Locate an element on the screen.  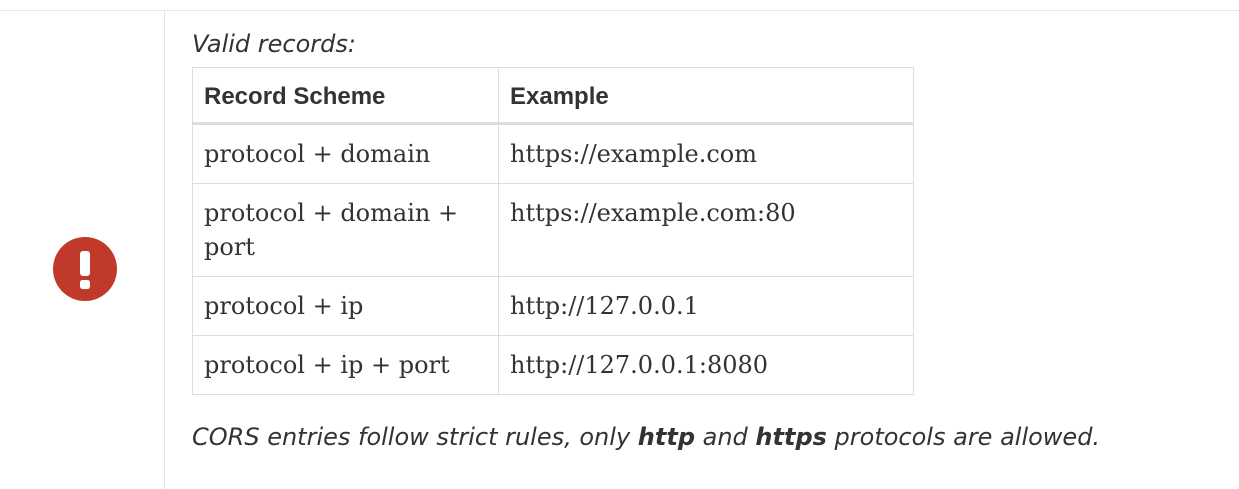
record-scheme-cell: protocol + domain is located at coordinates (345, 153).